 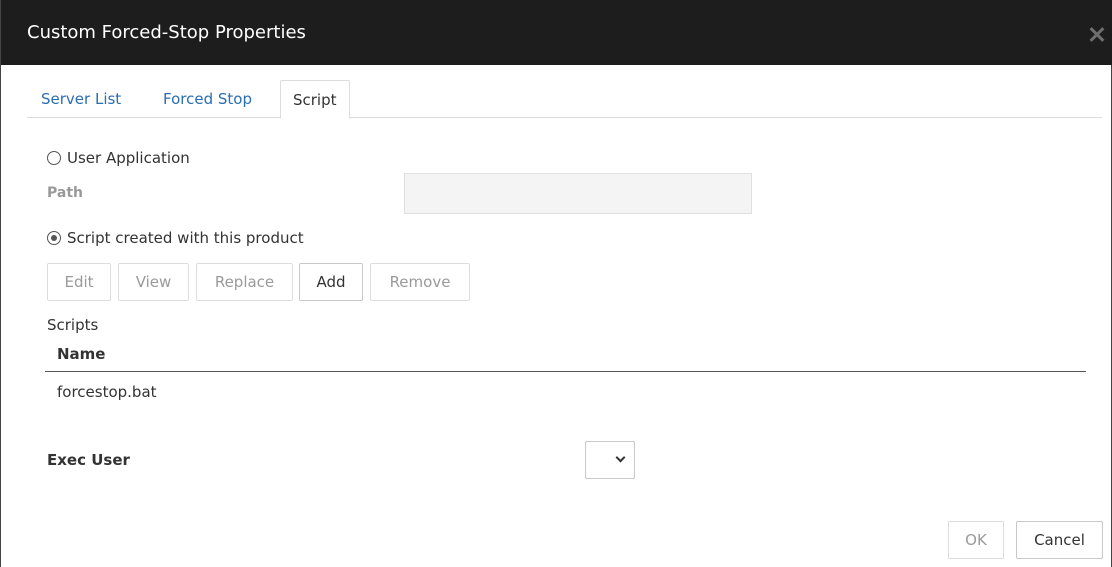 I want to click on user-application-label: User Application, so click(x=128, y=158).